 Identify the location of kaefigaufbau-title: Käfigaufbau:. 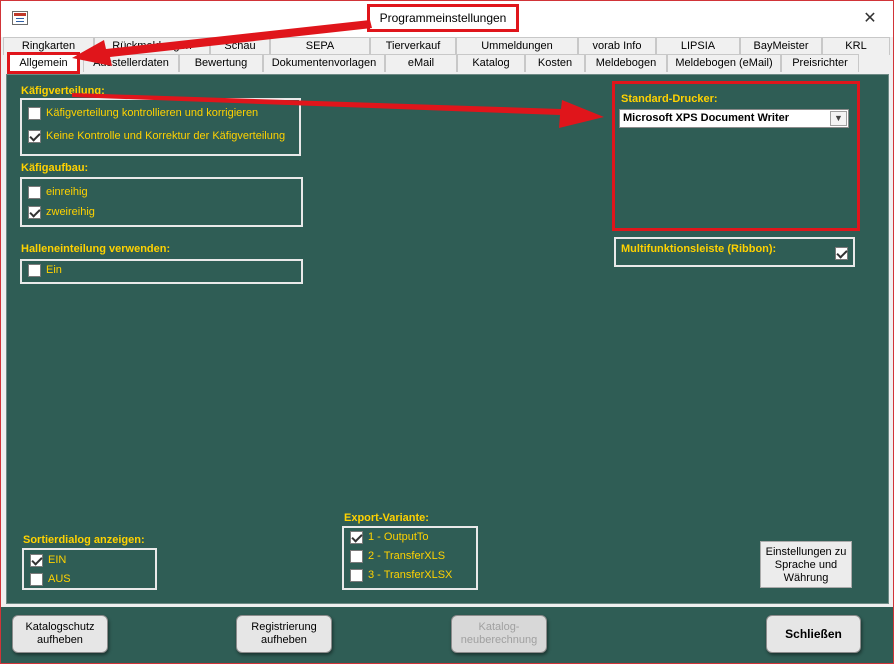
(55, 168).